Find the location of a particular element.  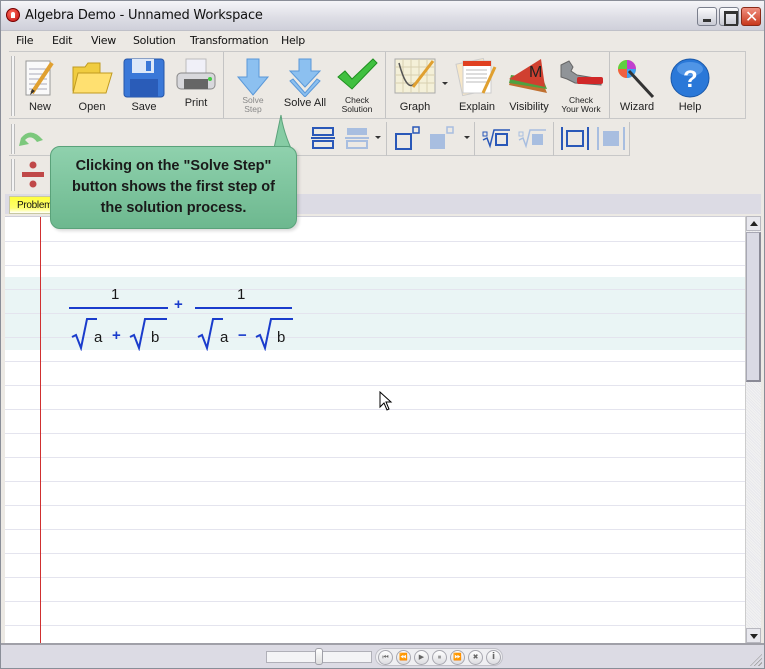

solve-all-label: Solve All is located at coordinates (305, 103).